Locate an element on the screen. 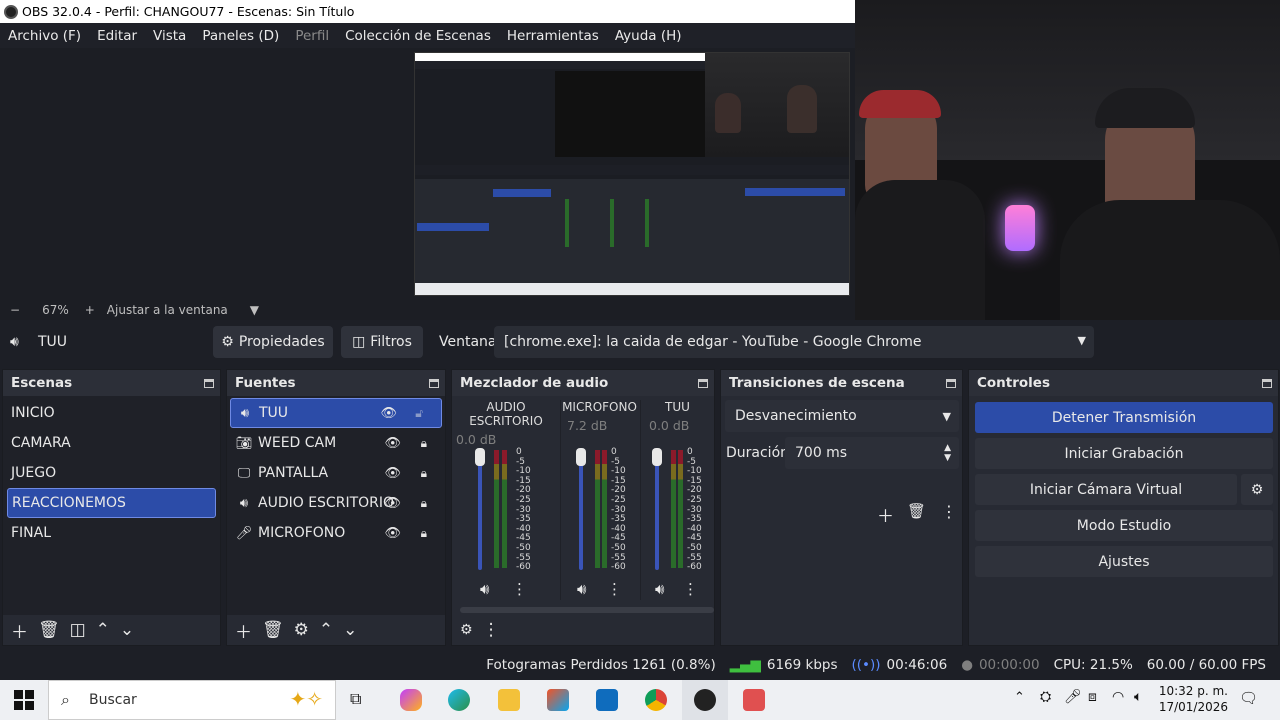 This screenshot has width=1280, height=720. zoom-in-button: + is located at coordinates (90, 310).